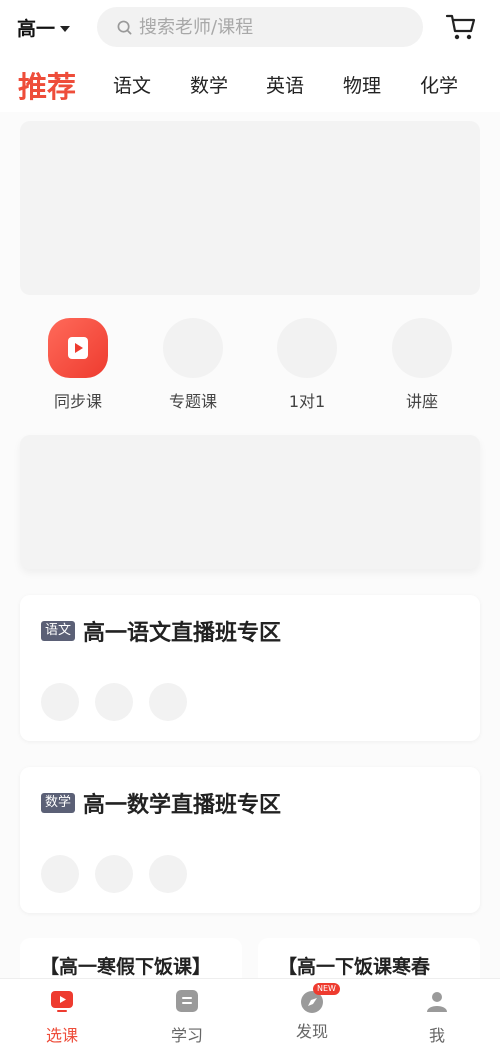  What do you see at coordinates (187, 1016) in the screenshot?
I see `nav-study: 学习` at bounding box center [187, 1016].